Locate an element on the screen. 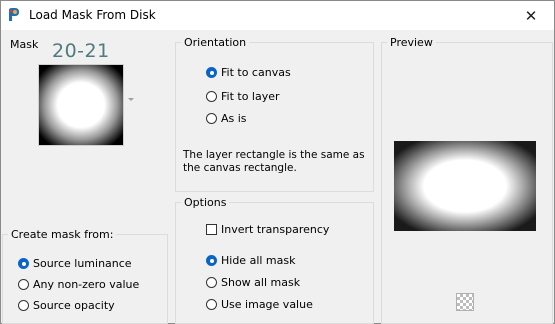  radio-use-image-value: Use image value is located at coordinates (259, 304).